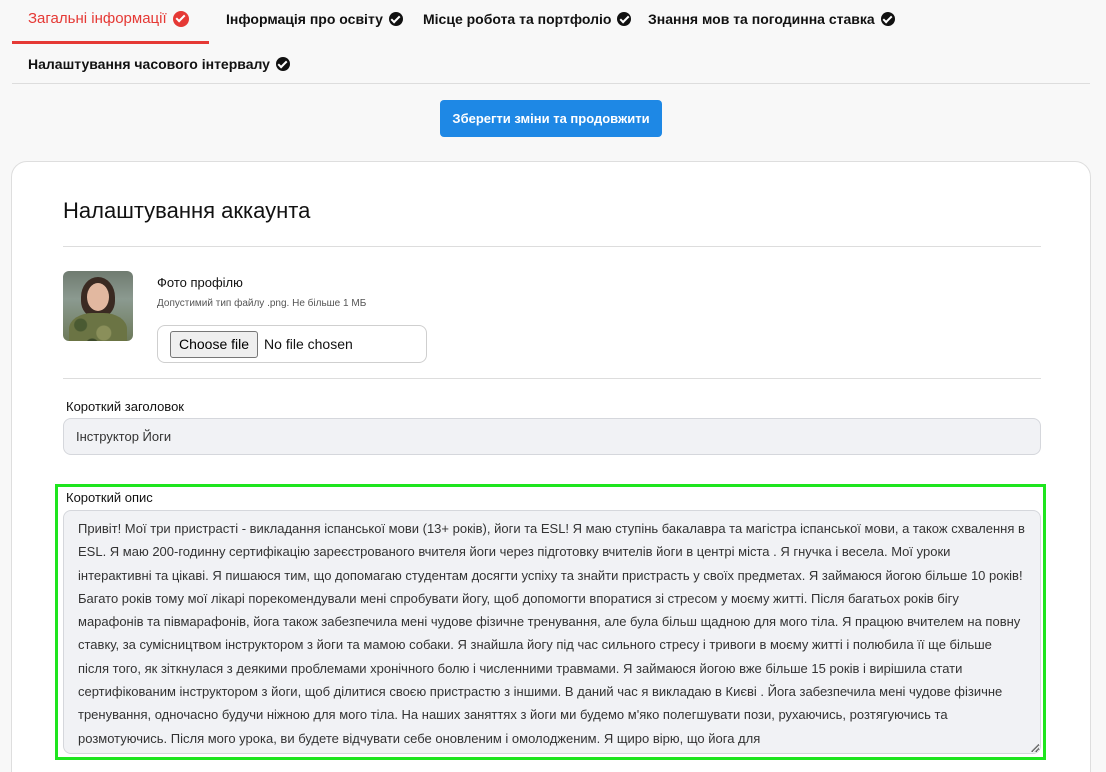 Image resolution: width=1106 pixels, height=772 pixels. I want to click on choose-file-button: Choose file, so click(214, 344).